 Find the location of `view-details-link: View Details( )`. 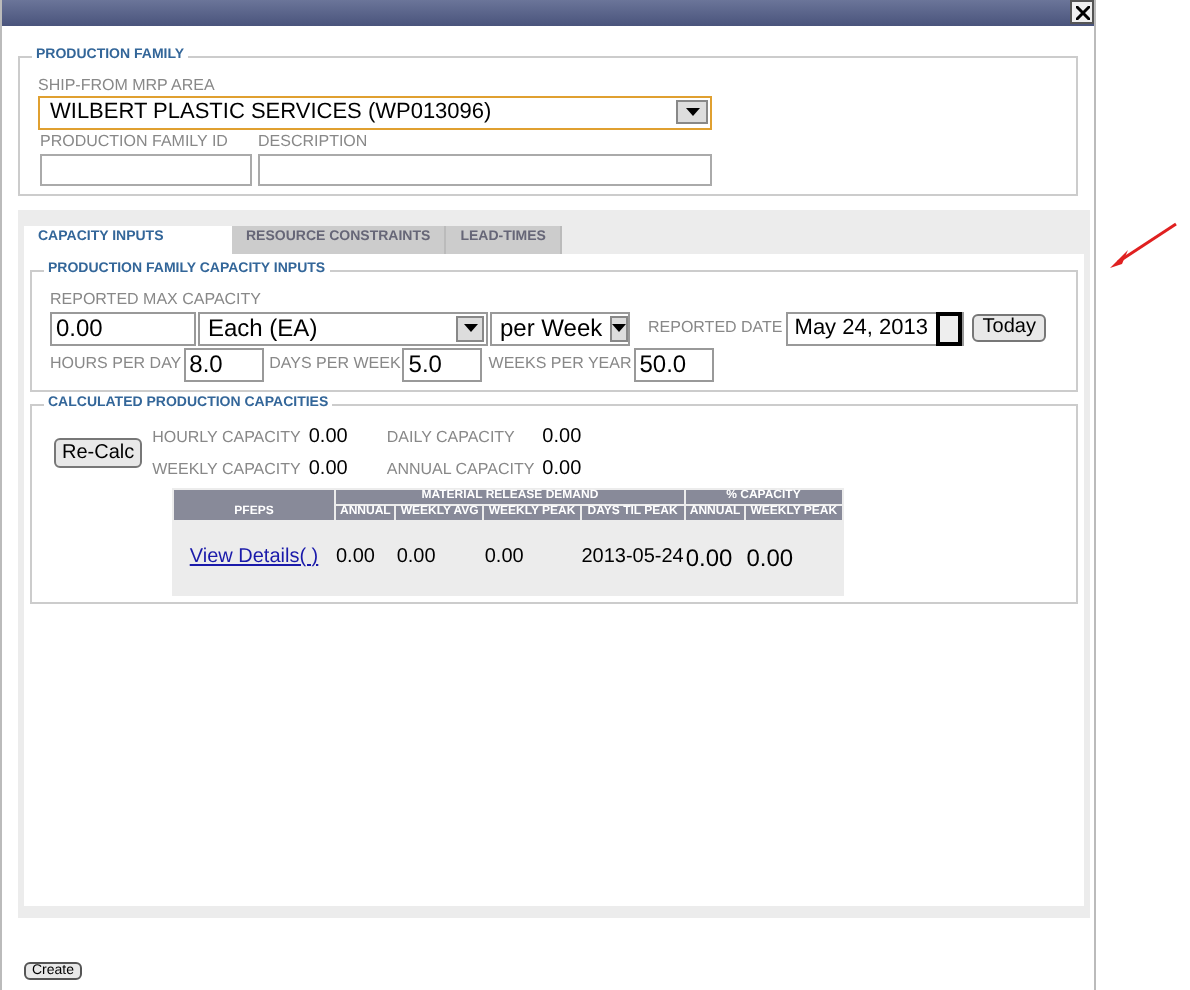

view-details-link: View Details( ) is located at coordinates (254, 557).